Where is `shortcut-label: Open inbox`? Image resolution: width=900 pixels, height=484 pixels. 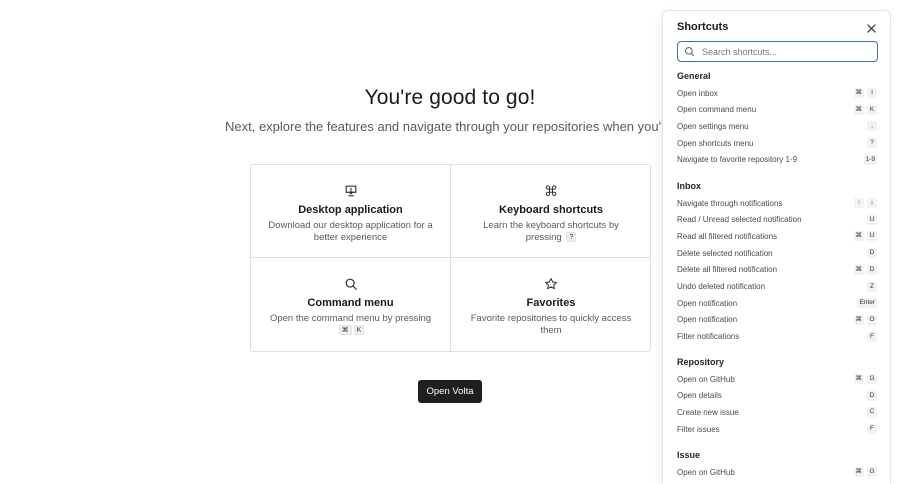
shortcut-label: Open inbox is located at coordinates (697, 93).